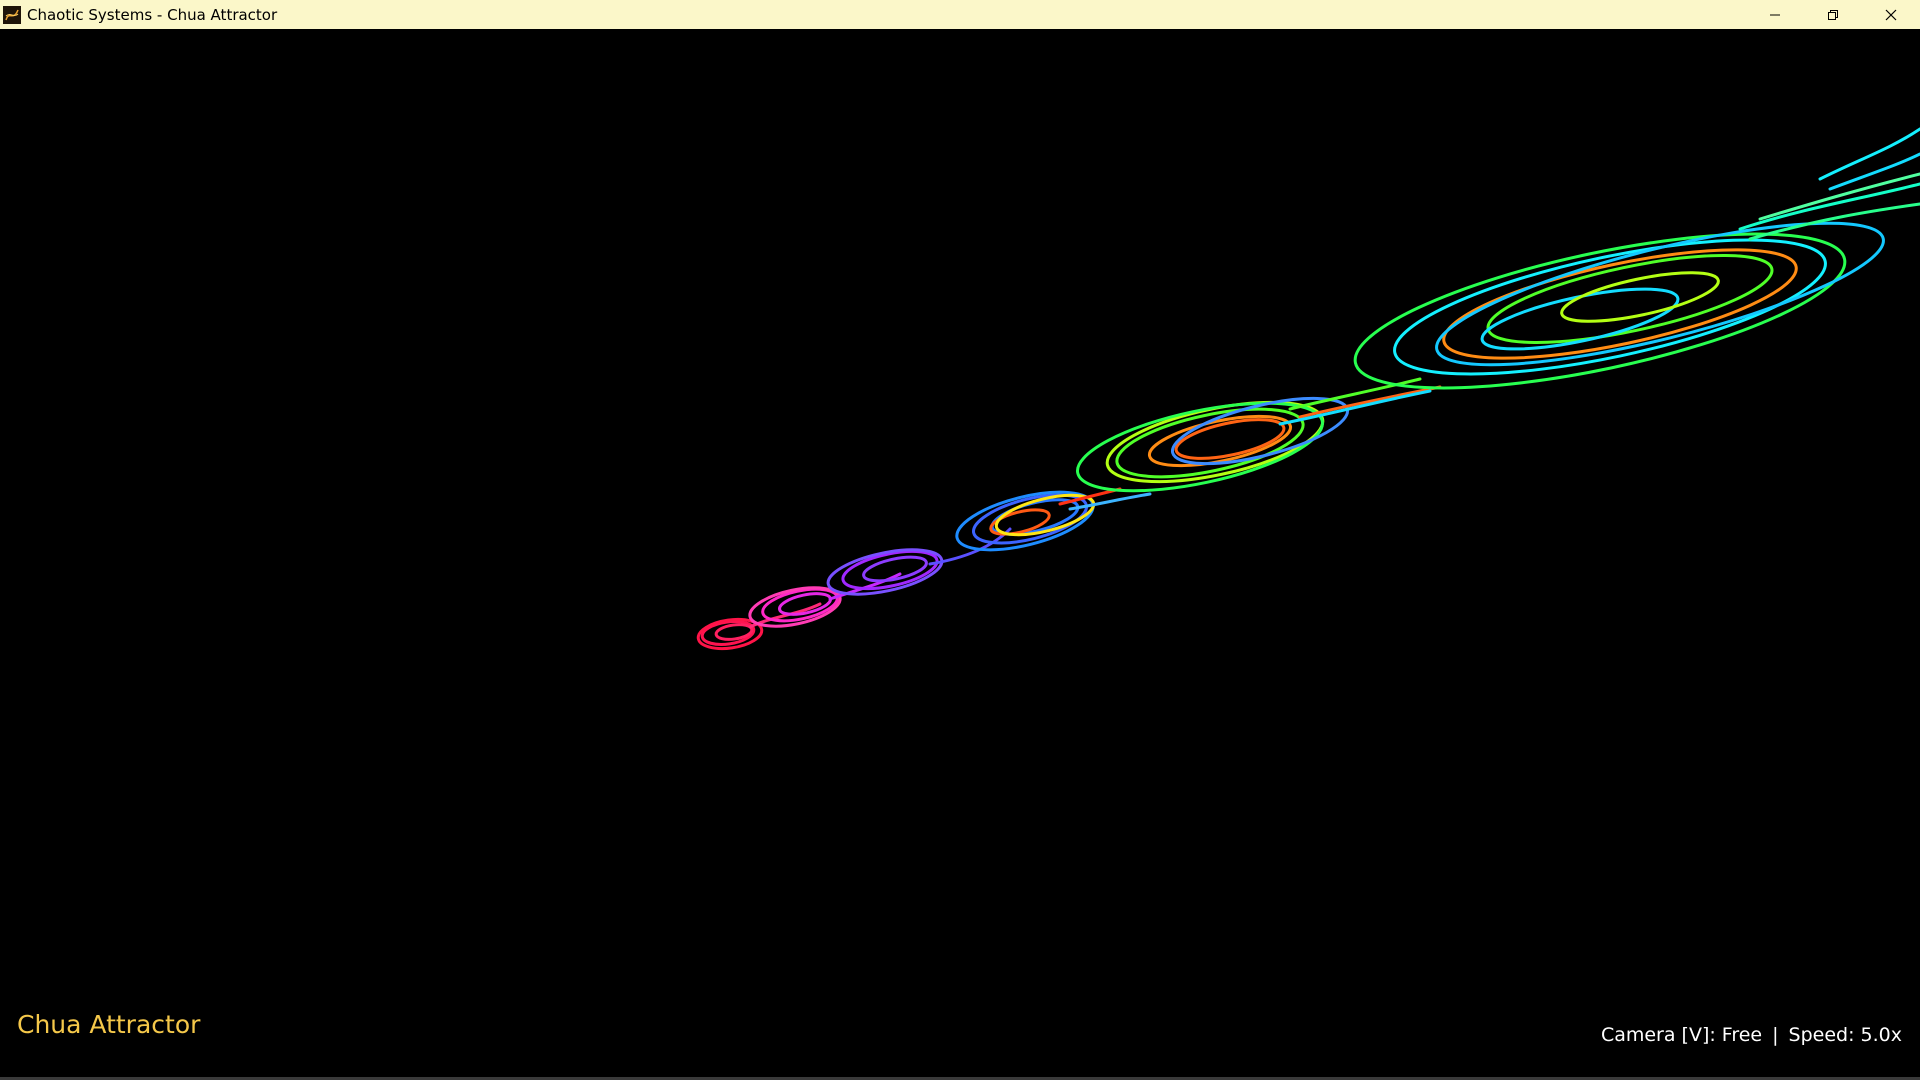 This screenshot has height=1080, width=1920. I want to click on app-icon, so click(12, 14).